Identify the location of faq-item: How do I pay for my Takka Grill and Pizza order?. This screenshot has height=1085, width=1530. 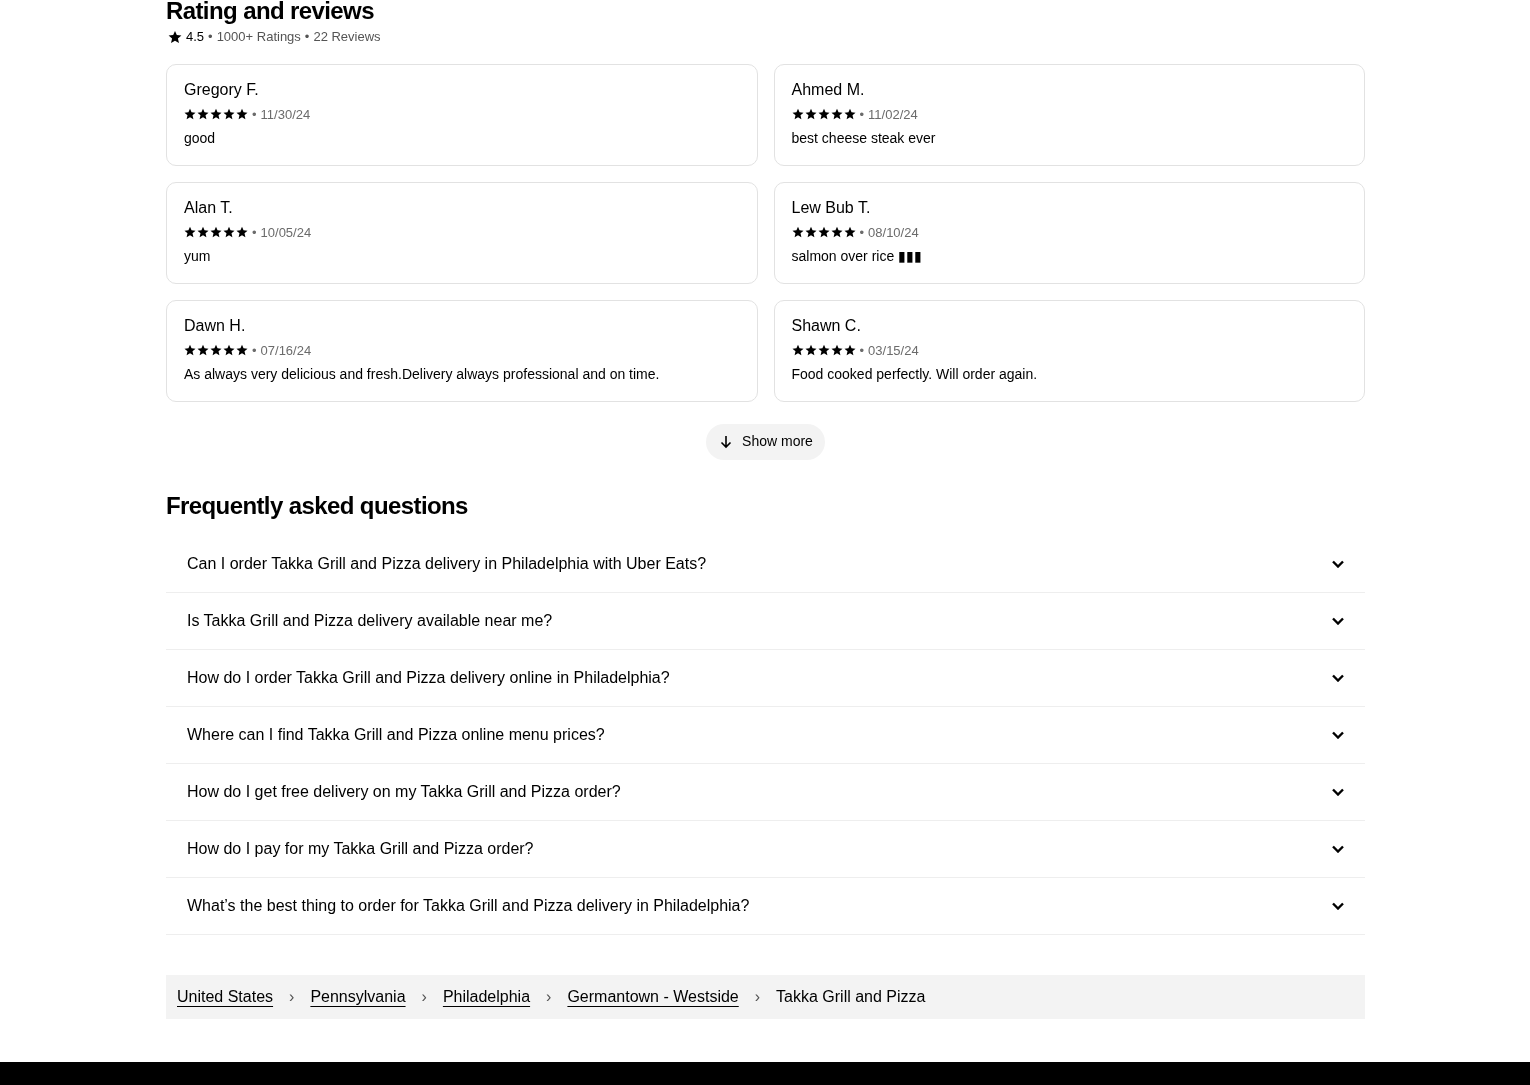
(765, 849).